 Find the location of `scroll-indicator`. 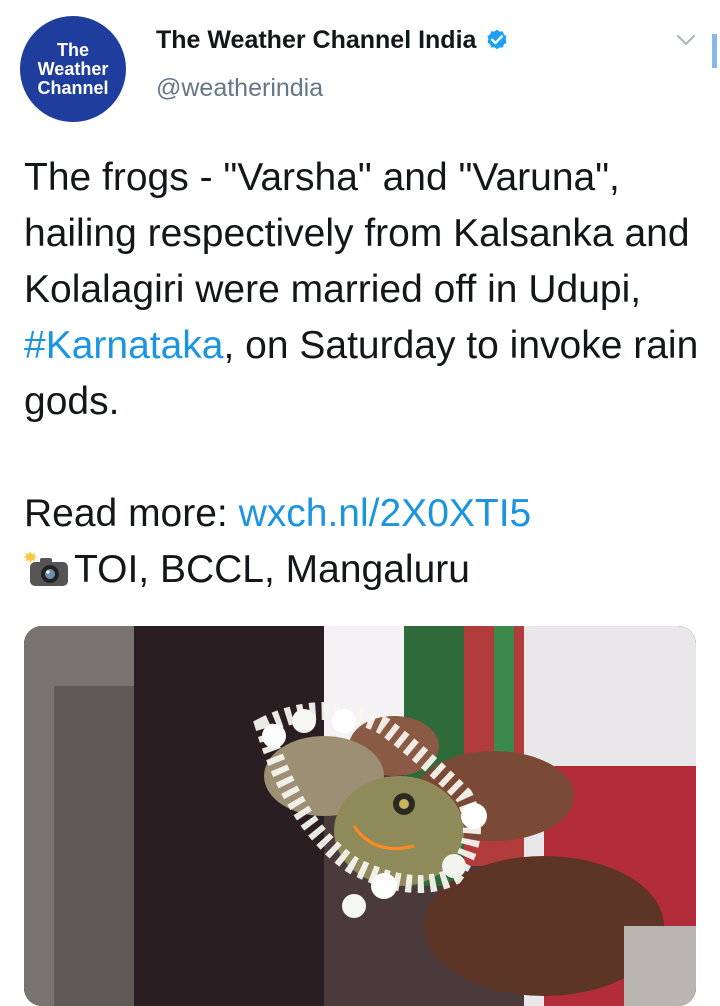

scroll-indicator is located at coordinates (714, 51).